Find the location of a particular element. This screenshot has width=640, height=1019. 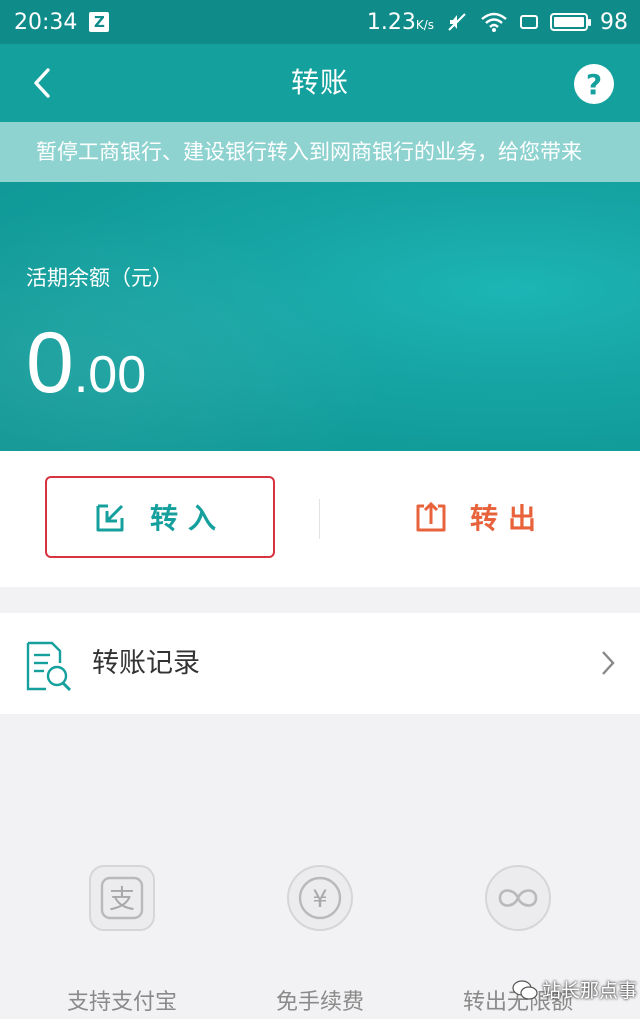

notice-banner: 暂停工商银行、建设银行转入到网商银行的业务，给您带来 is located at coordinates (320, 152).